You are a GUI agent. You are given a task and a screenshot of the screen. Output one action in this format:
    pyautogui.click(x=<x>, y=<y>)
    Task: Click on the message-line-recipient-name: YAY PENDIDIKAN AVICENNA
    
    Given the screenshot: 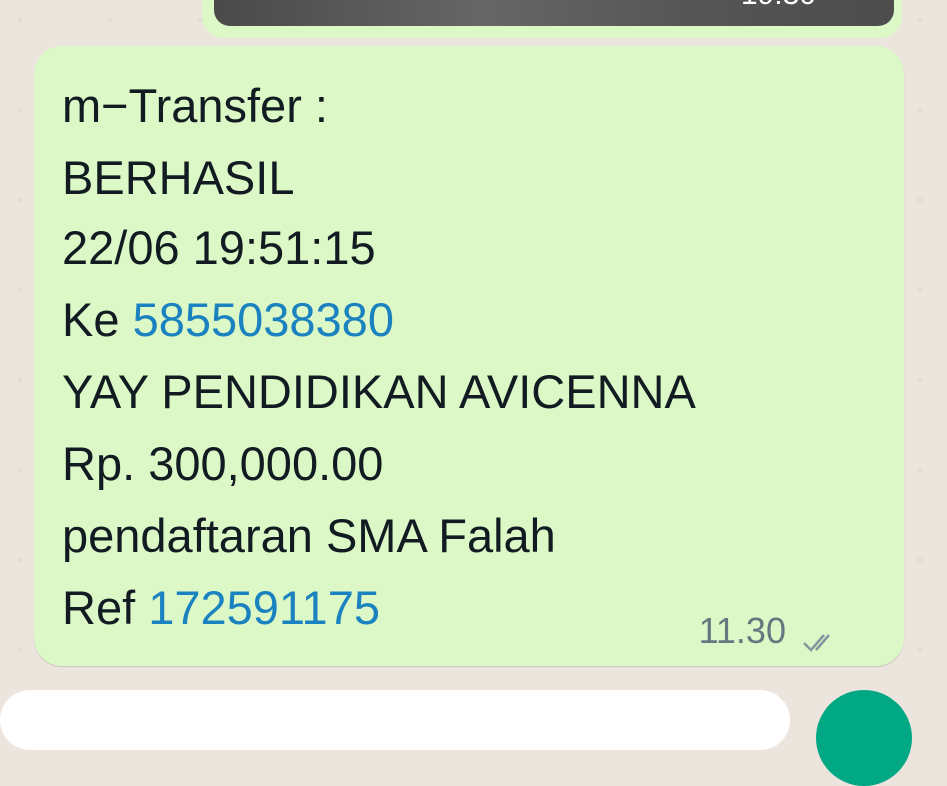 What is the action you would take?
    pyautogui.click(x=379, y=391)
    